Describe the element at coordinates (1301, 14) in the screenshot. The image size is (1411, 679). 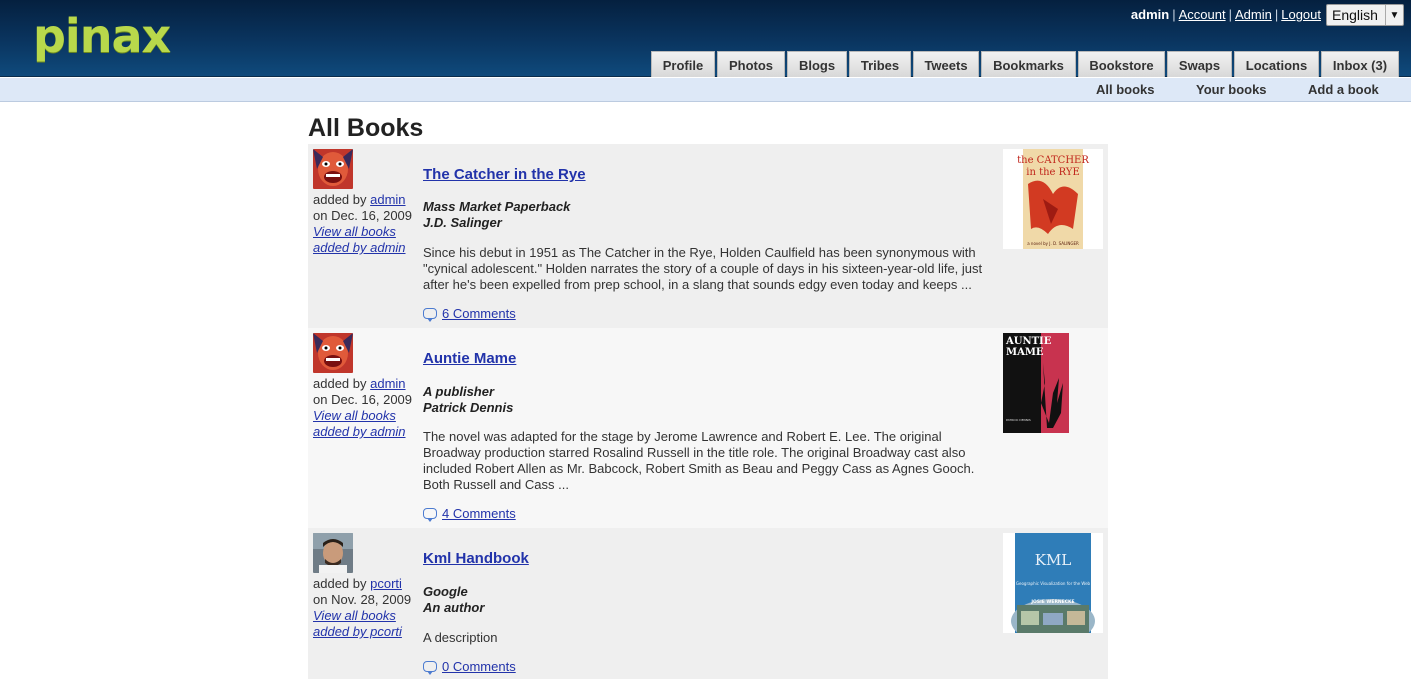
I see `logout-link: Logout` at that location.